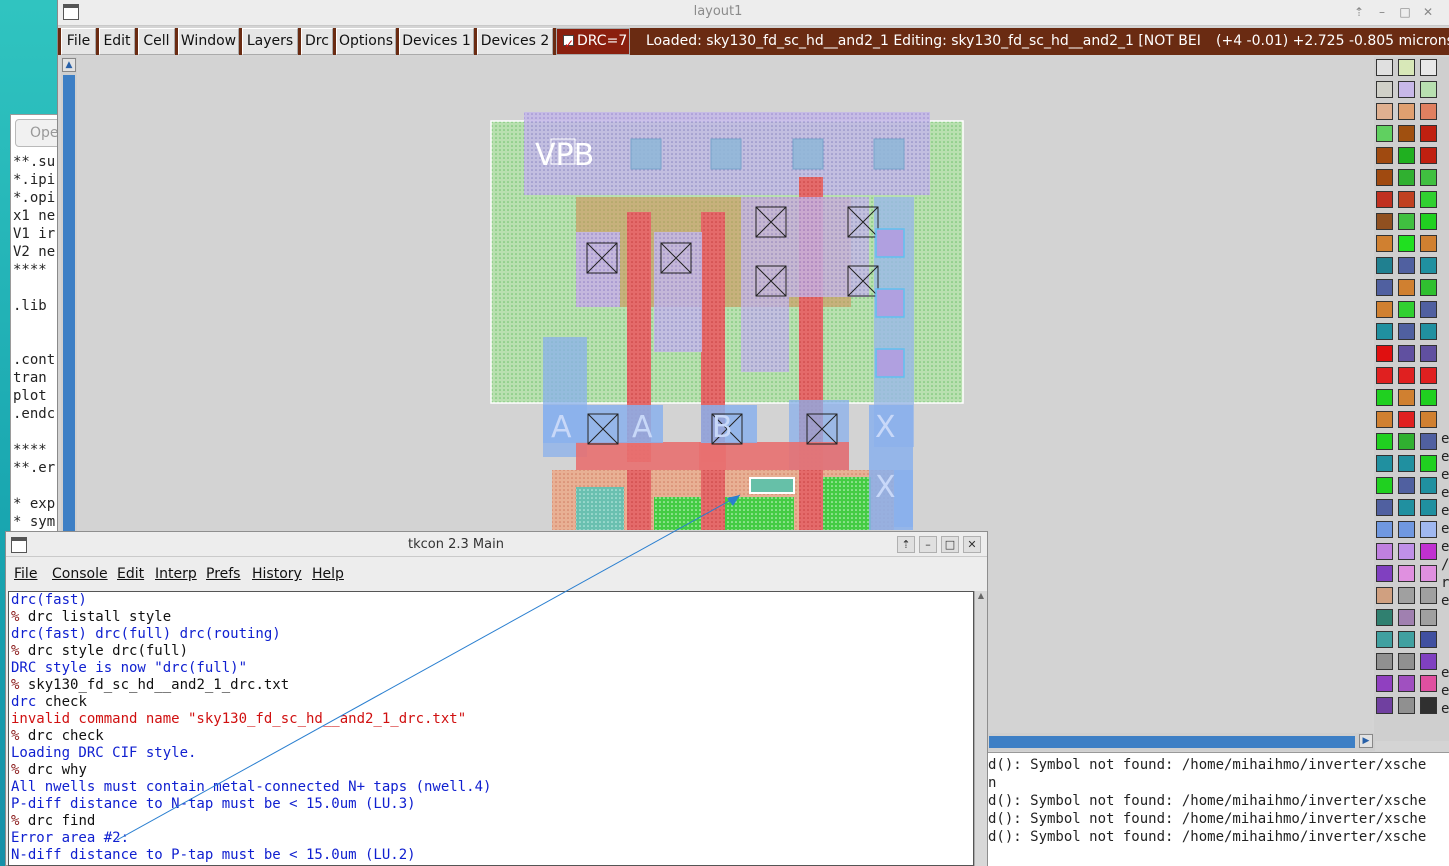  I want to click on menu-drc: Drc, so click(317, 41).